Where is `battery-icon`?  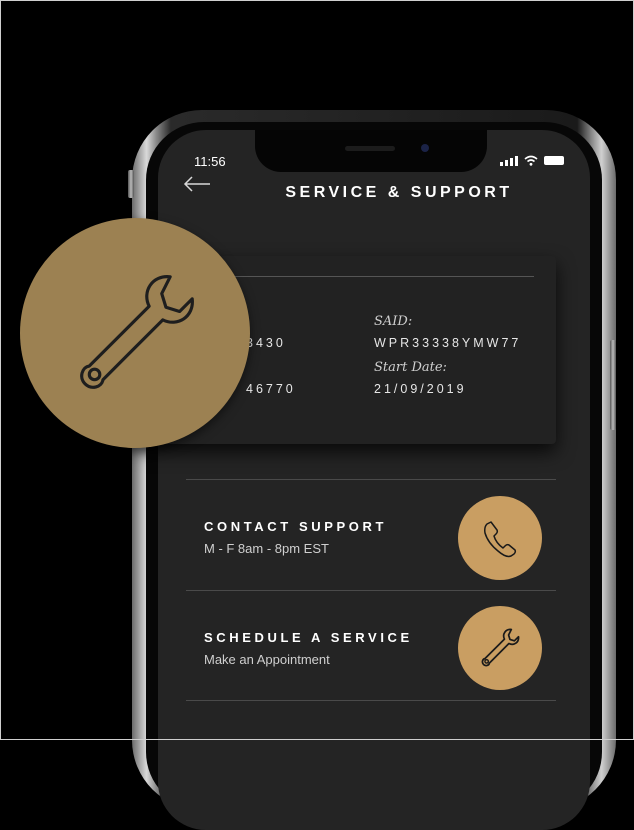 battery-icon is located at coordinates (554, 160).